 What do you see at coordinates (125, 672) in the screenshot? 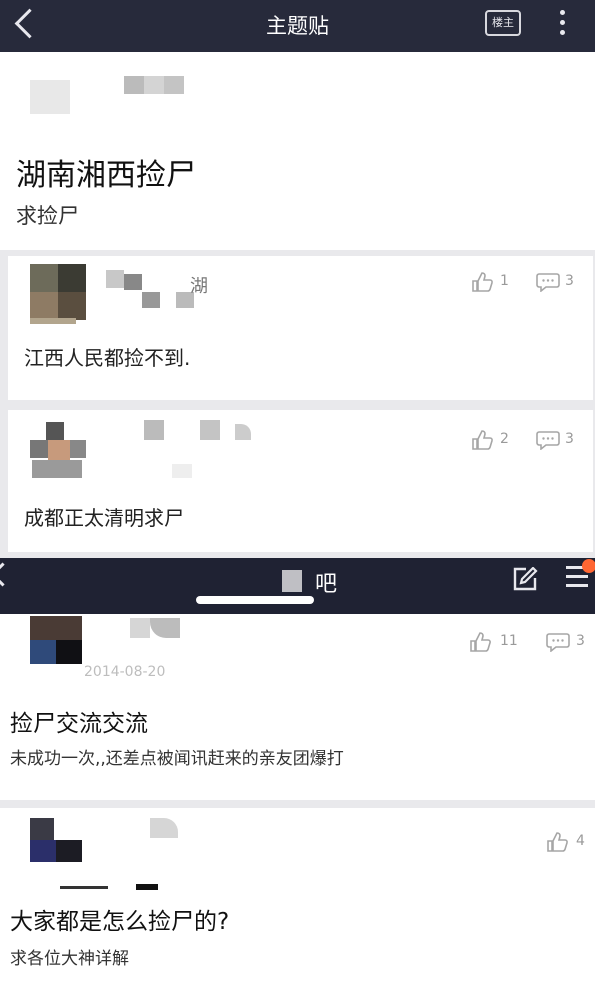
I see `post-date: 2014-08-20` at bounding box center [125, 672].